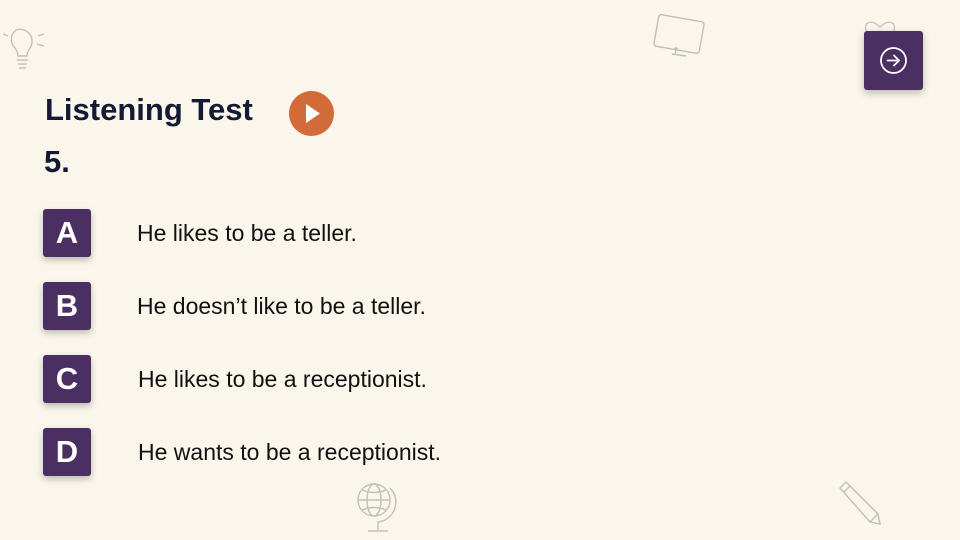 Image resolution: width=960 pixels, height=540 pixels. Describe the element at coordinates (67, 379) in the screenshot. I see `option-letter: C` at that location.